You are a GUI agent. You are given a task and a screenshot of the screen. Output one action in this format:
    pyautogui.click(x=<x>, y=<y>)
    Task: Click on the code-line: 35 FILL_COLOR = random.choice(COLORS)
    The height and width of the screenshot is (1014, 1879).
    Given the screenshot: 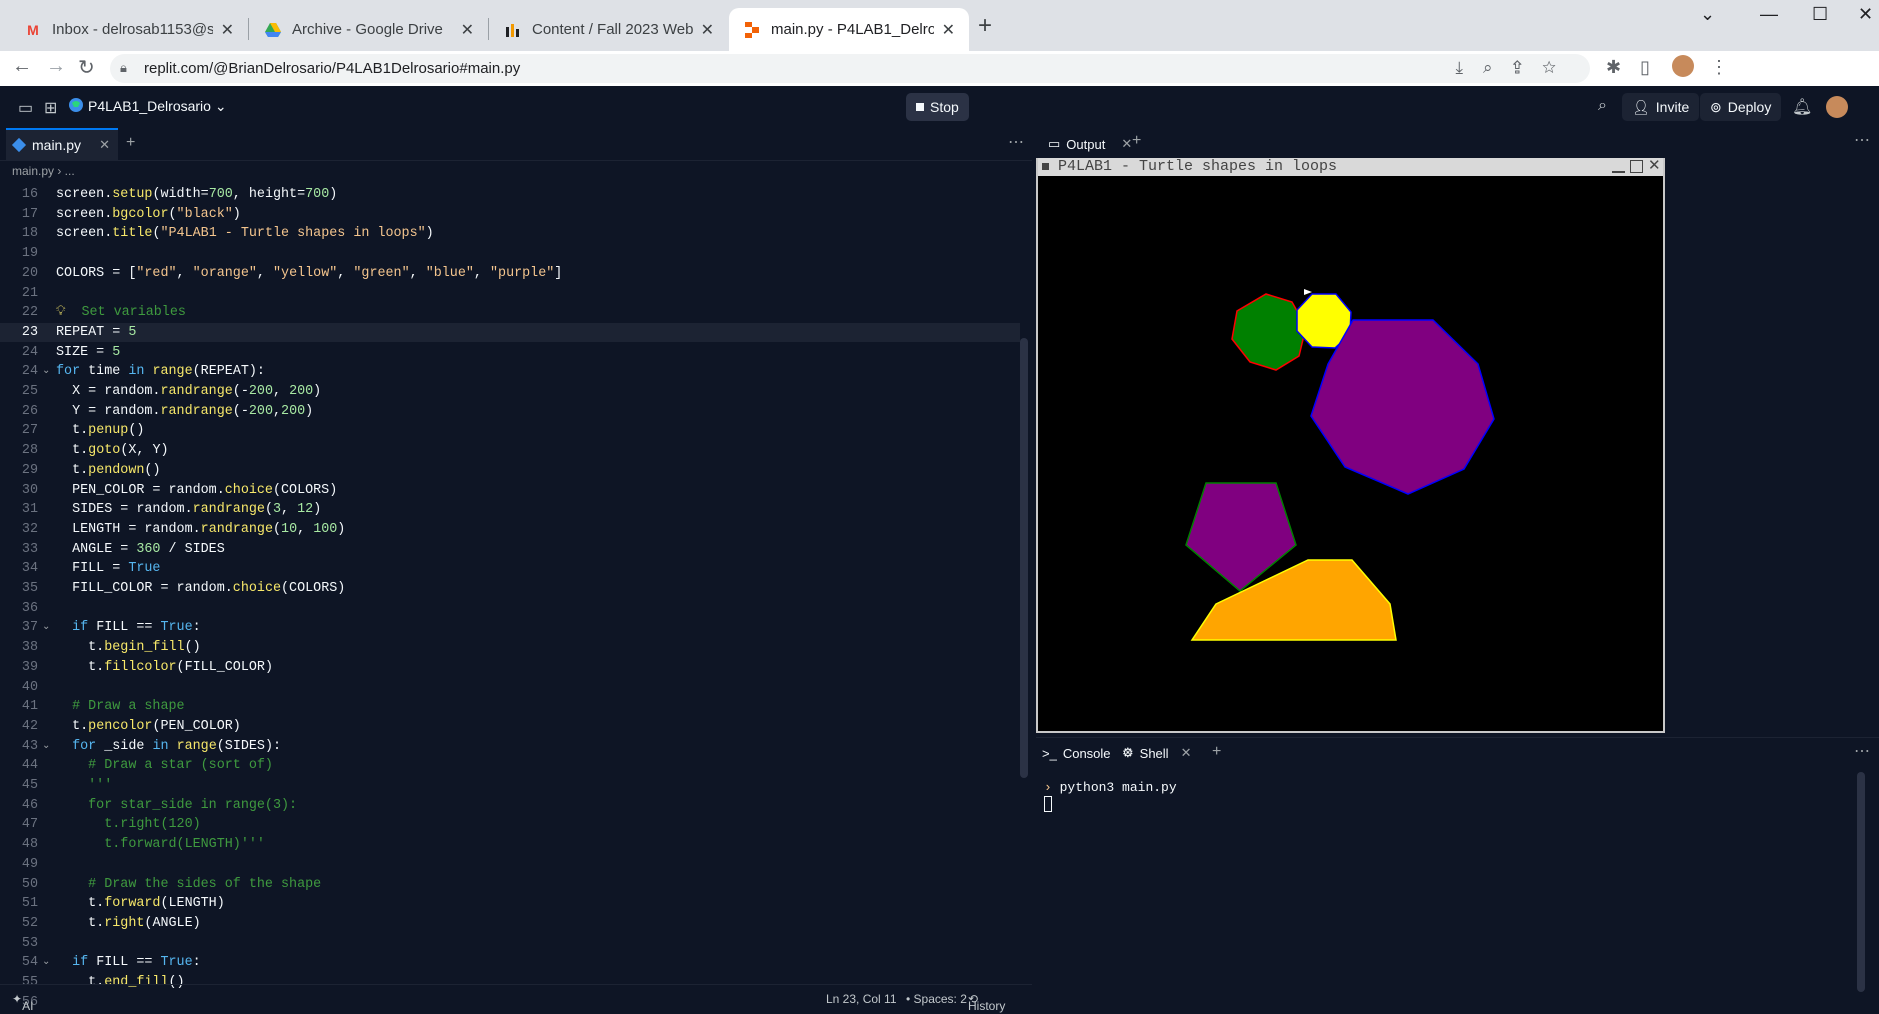 What is the action you would take?
    pyautogui.click(x=510, y=588)
    